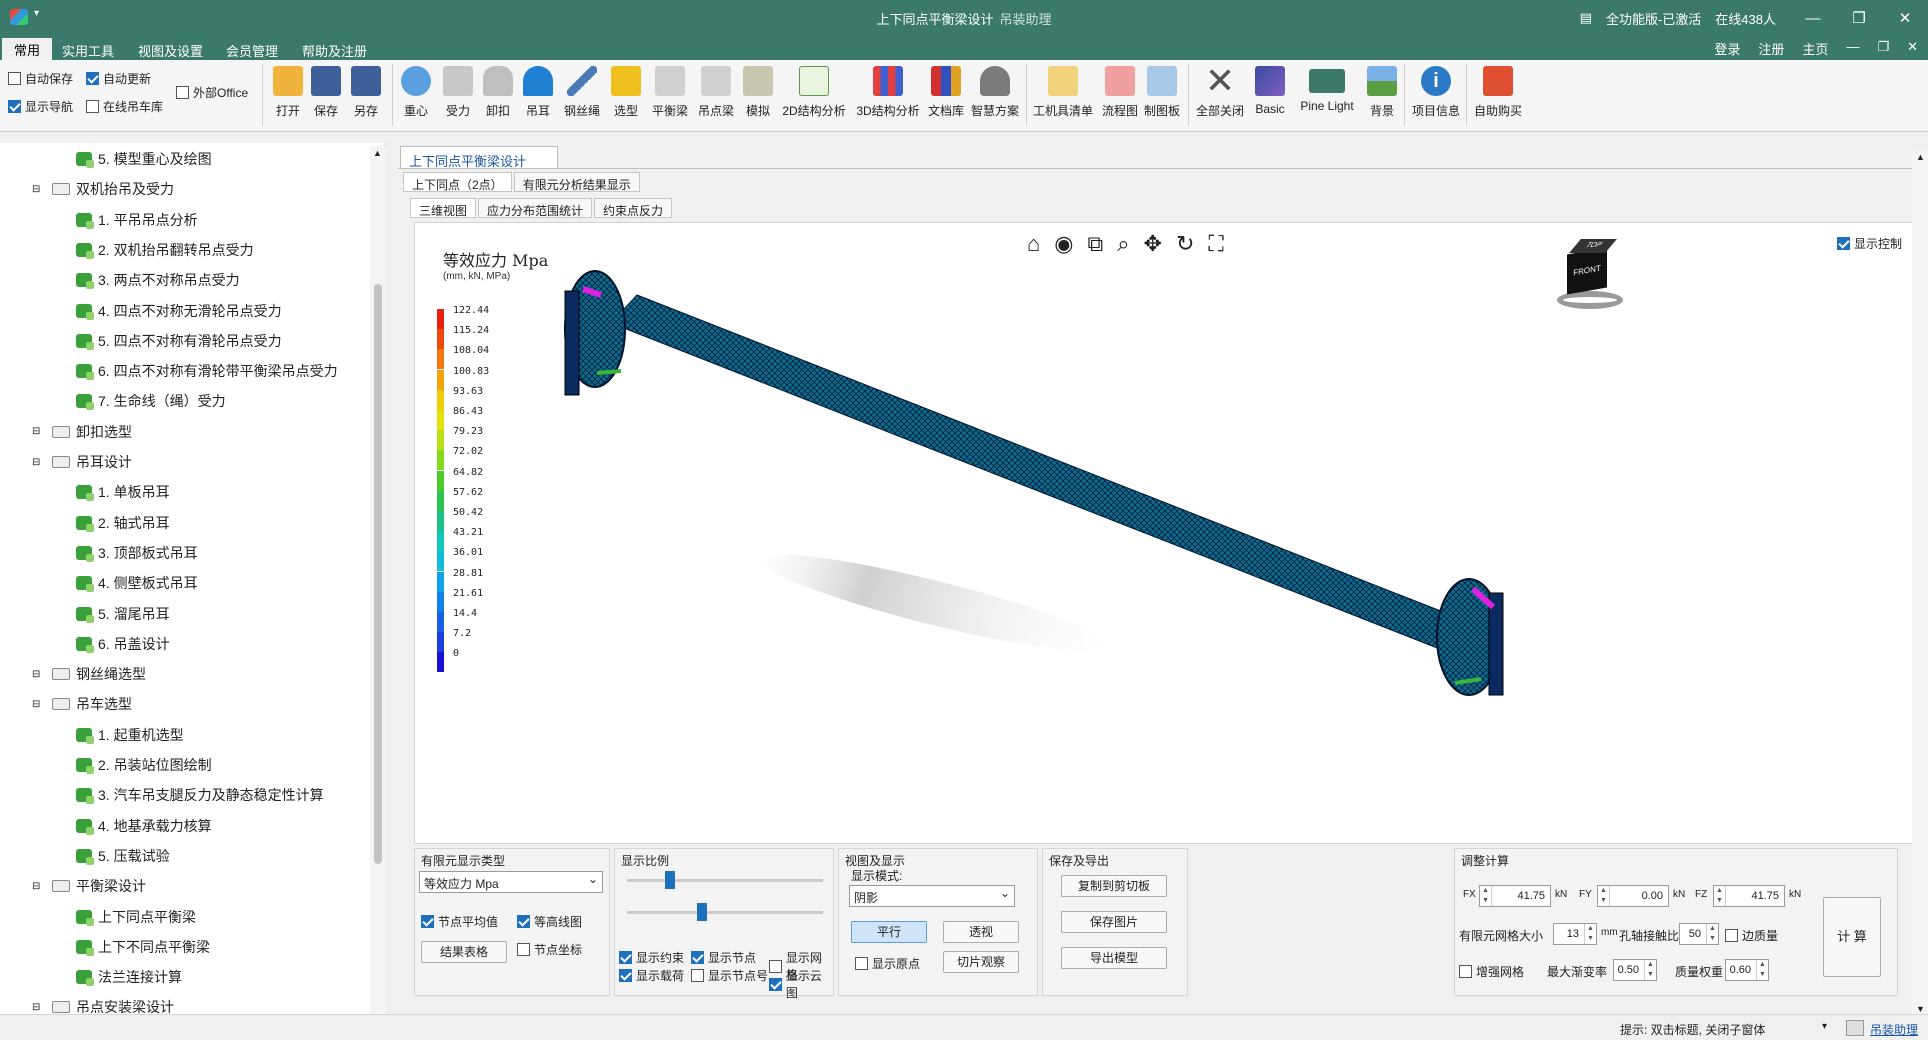  What do you see at coordinates (582, 97) in the screenshot?
I see `wire-rope-button: 钢丝绳` at bounding box center [582, 97].